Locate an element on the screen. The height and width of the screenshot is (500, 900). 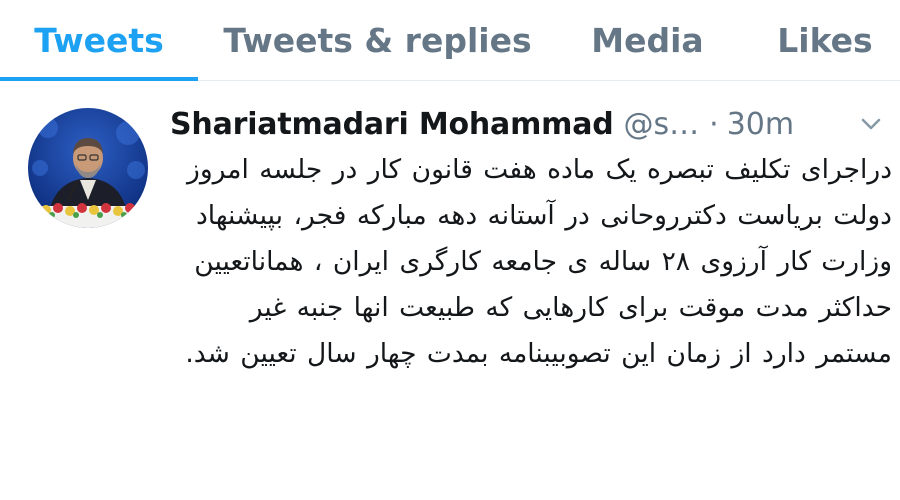
tab-likes: Likes is located at coordinates (825, 40).